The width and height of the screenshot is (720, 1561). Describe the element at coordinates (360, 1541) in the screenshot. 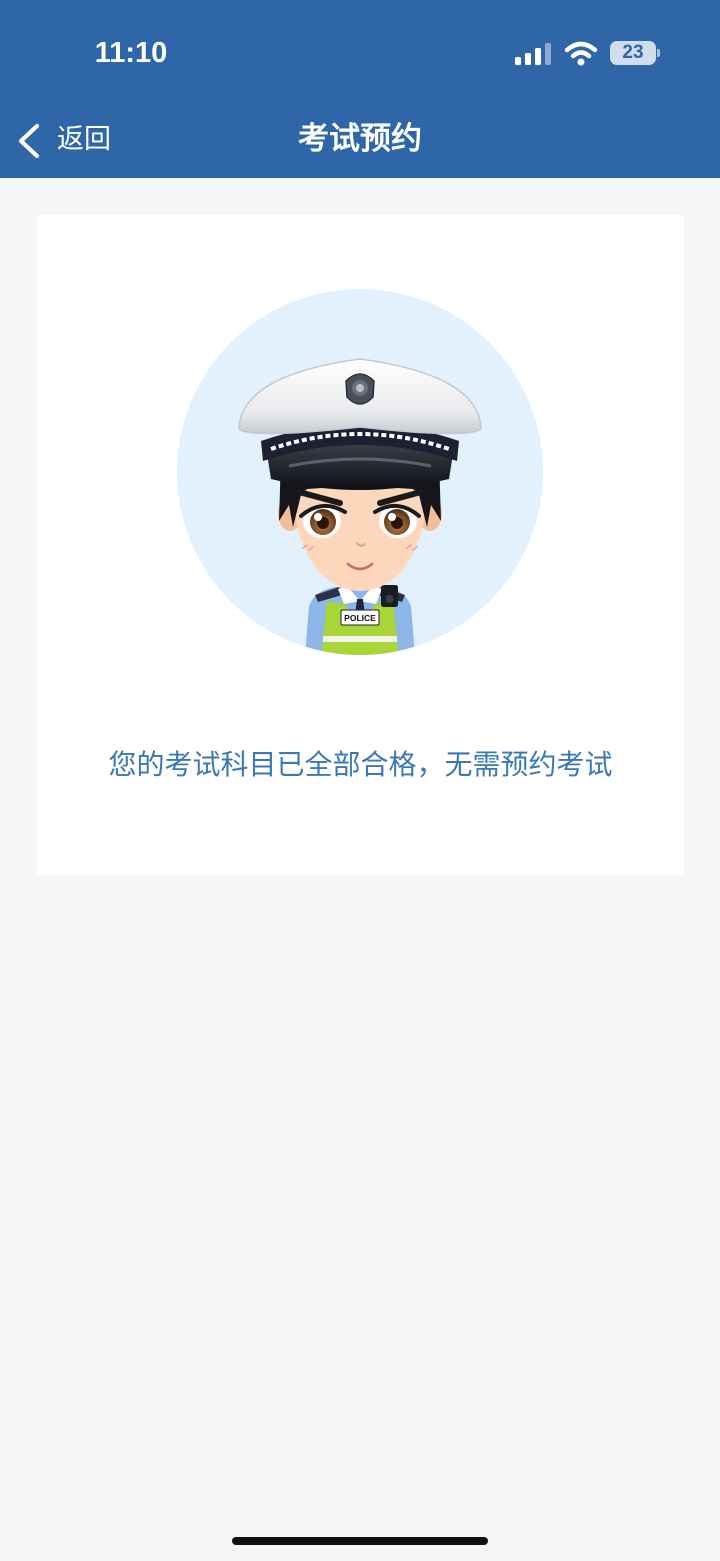

I see `home-indicator` at that location.